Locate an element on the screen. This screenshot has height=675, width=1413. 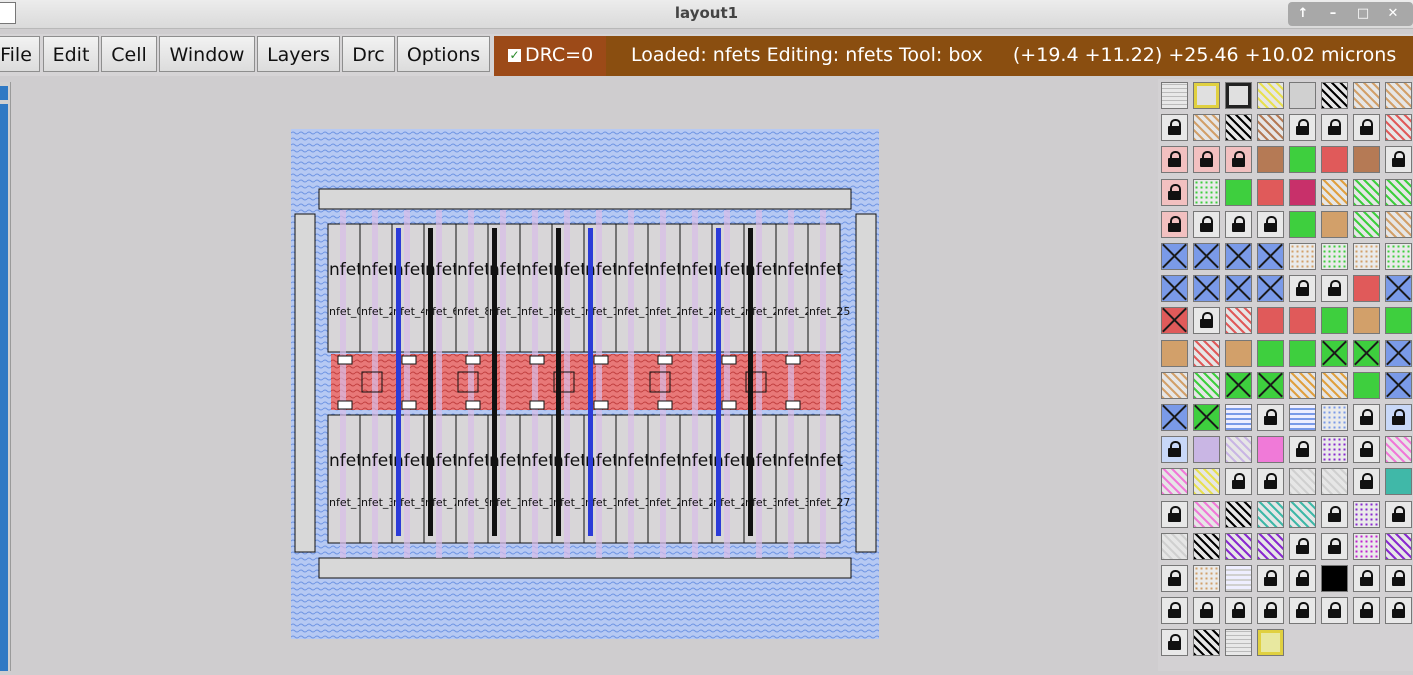
raise-icon: ↑ is located at coordinates (1303, 14).